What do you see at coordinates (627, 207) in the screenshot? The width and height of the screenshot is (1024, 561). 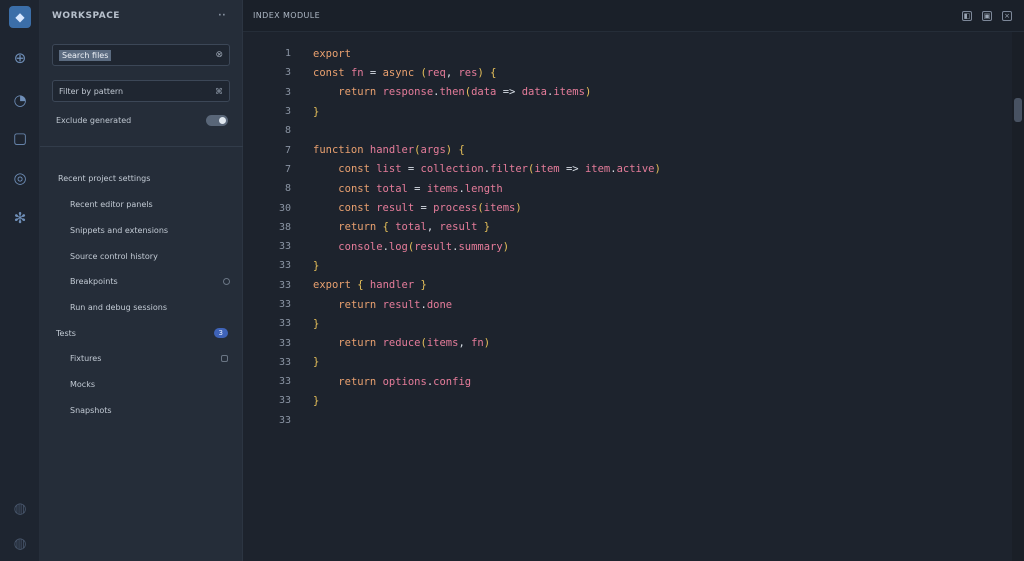 I see `code-line: 30 const result = process(items)` at bounding box center [627, 207].